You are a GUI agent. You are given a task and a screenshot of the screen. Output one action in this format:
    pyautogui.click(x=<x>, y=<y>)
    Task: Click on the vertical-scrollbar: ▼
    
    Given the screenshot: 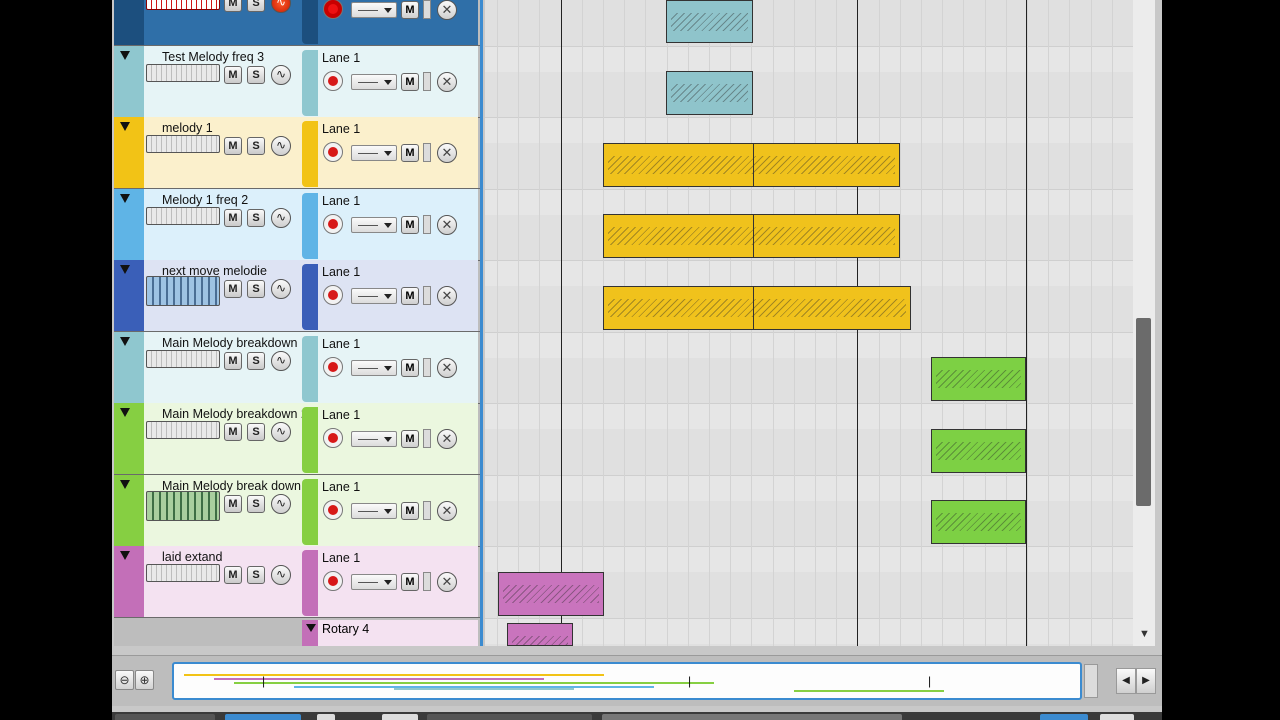 What is the action you would take?
    pyautogui.click(x=1144, y=323)
    